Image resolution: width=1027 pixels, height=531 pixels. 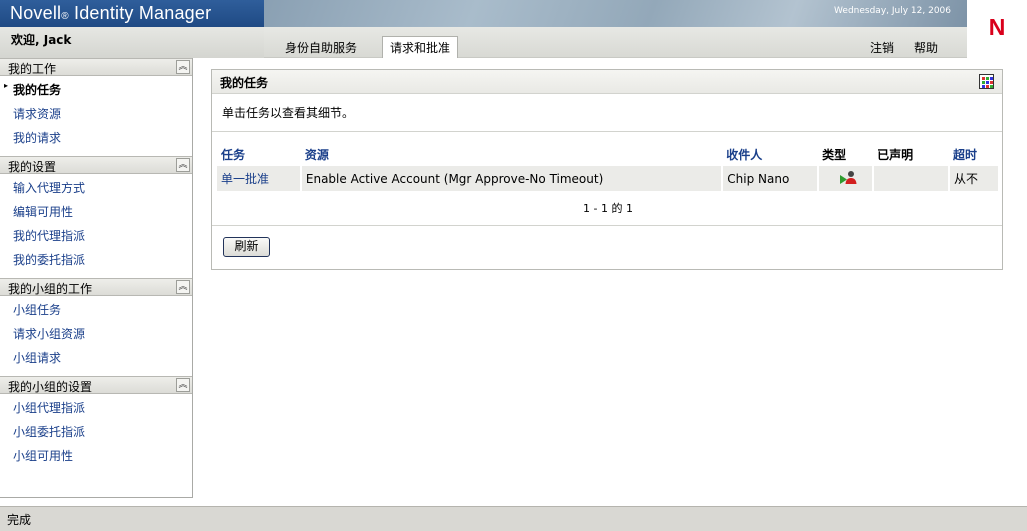 What do you see at coordinates (96, 165) in the screenshot?
I see `sidebar-section-header: 我的设置 ︽` at bounding box center [96, 165].